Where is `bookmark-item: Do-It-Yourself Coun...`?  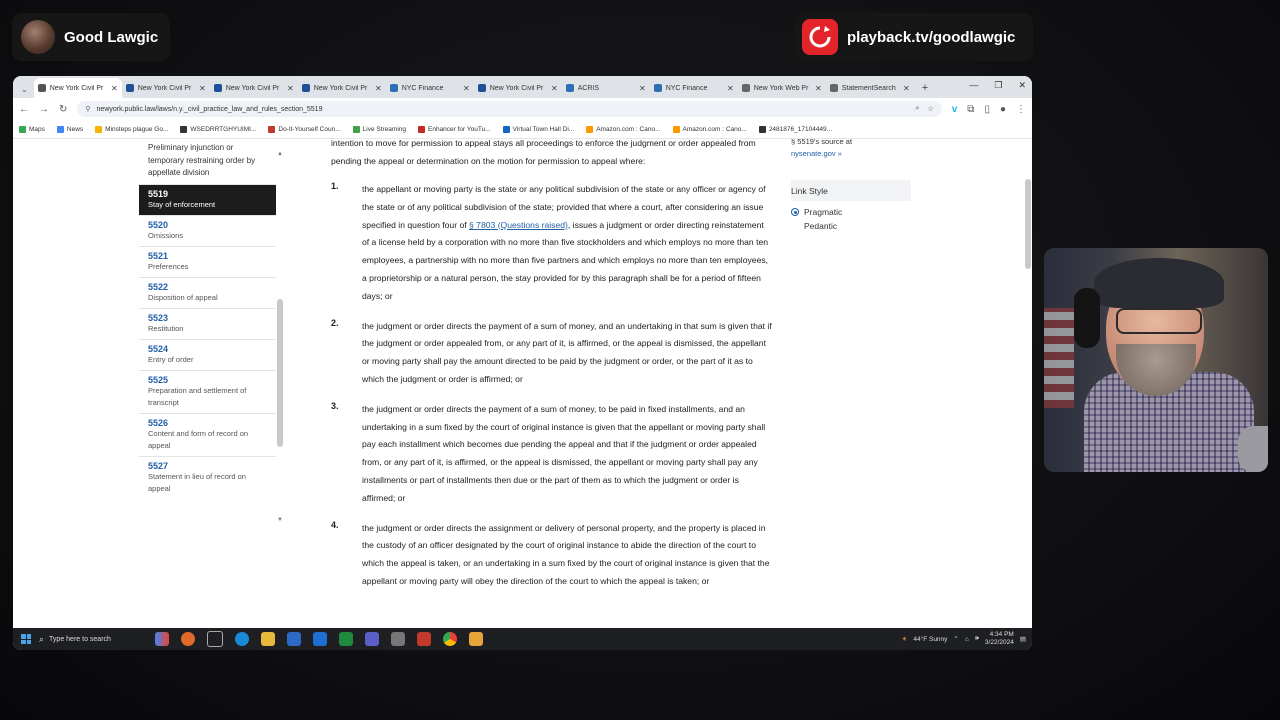 bookmark-item: Do-It-Yourself Coun... is located at coordinates (304, 129).